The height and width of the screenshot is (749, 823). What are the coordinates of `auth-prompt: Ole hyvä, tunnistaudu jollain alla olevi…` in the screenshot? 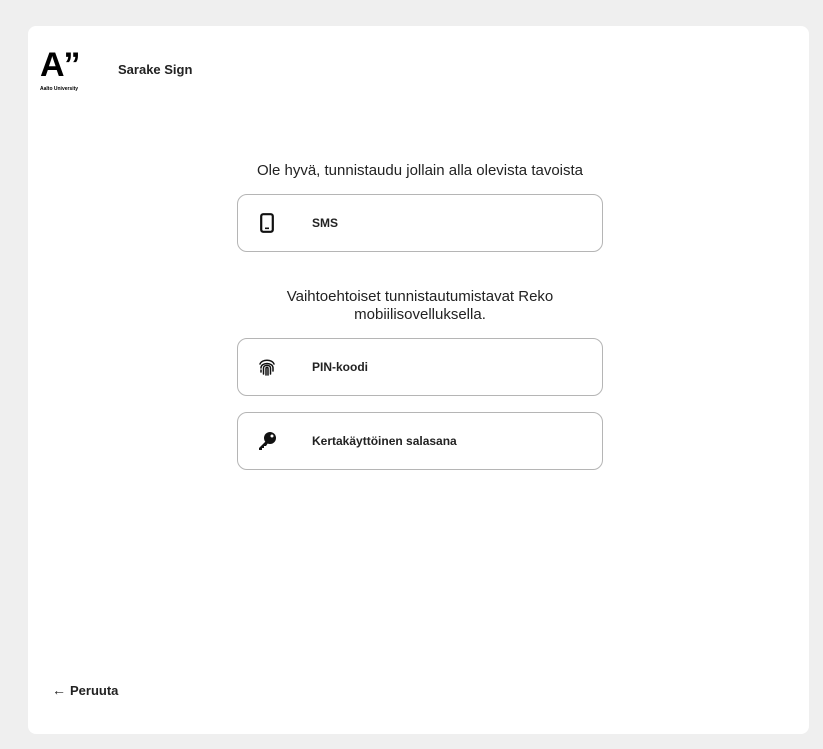 It's located at (420, 170).